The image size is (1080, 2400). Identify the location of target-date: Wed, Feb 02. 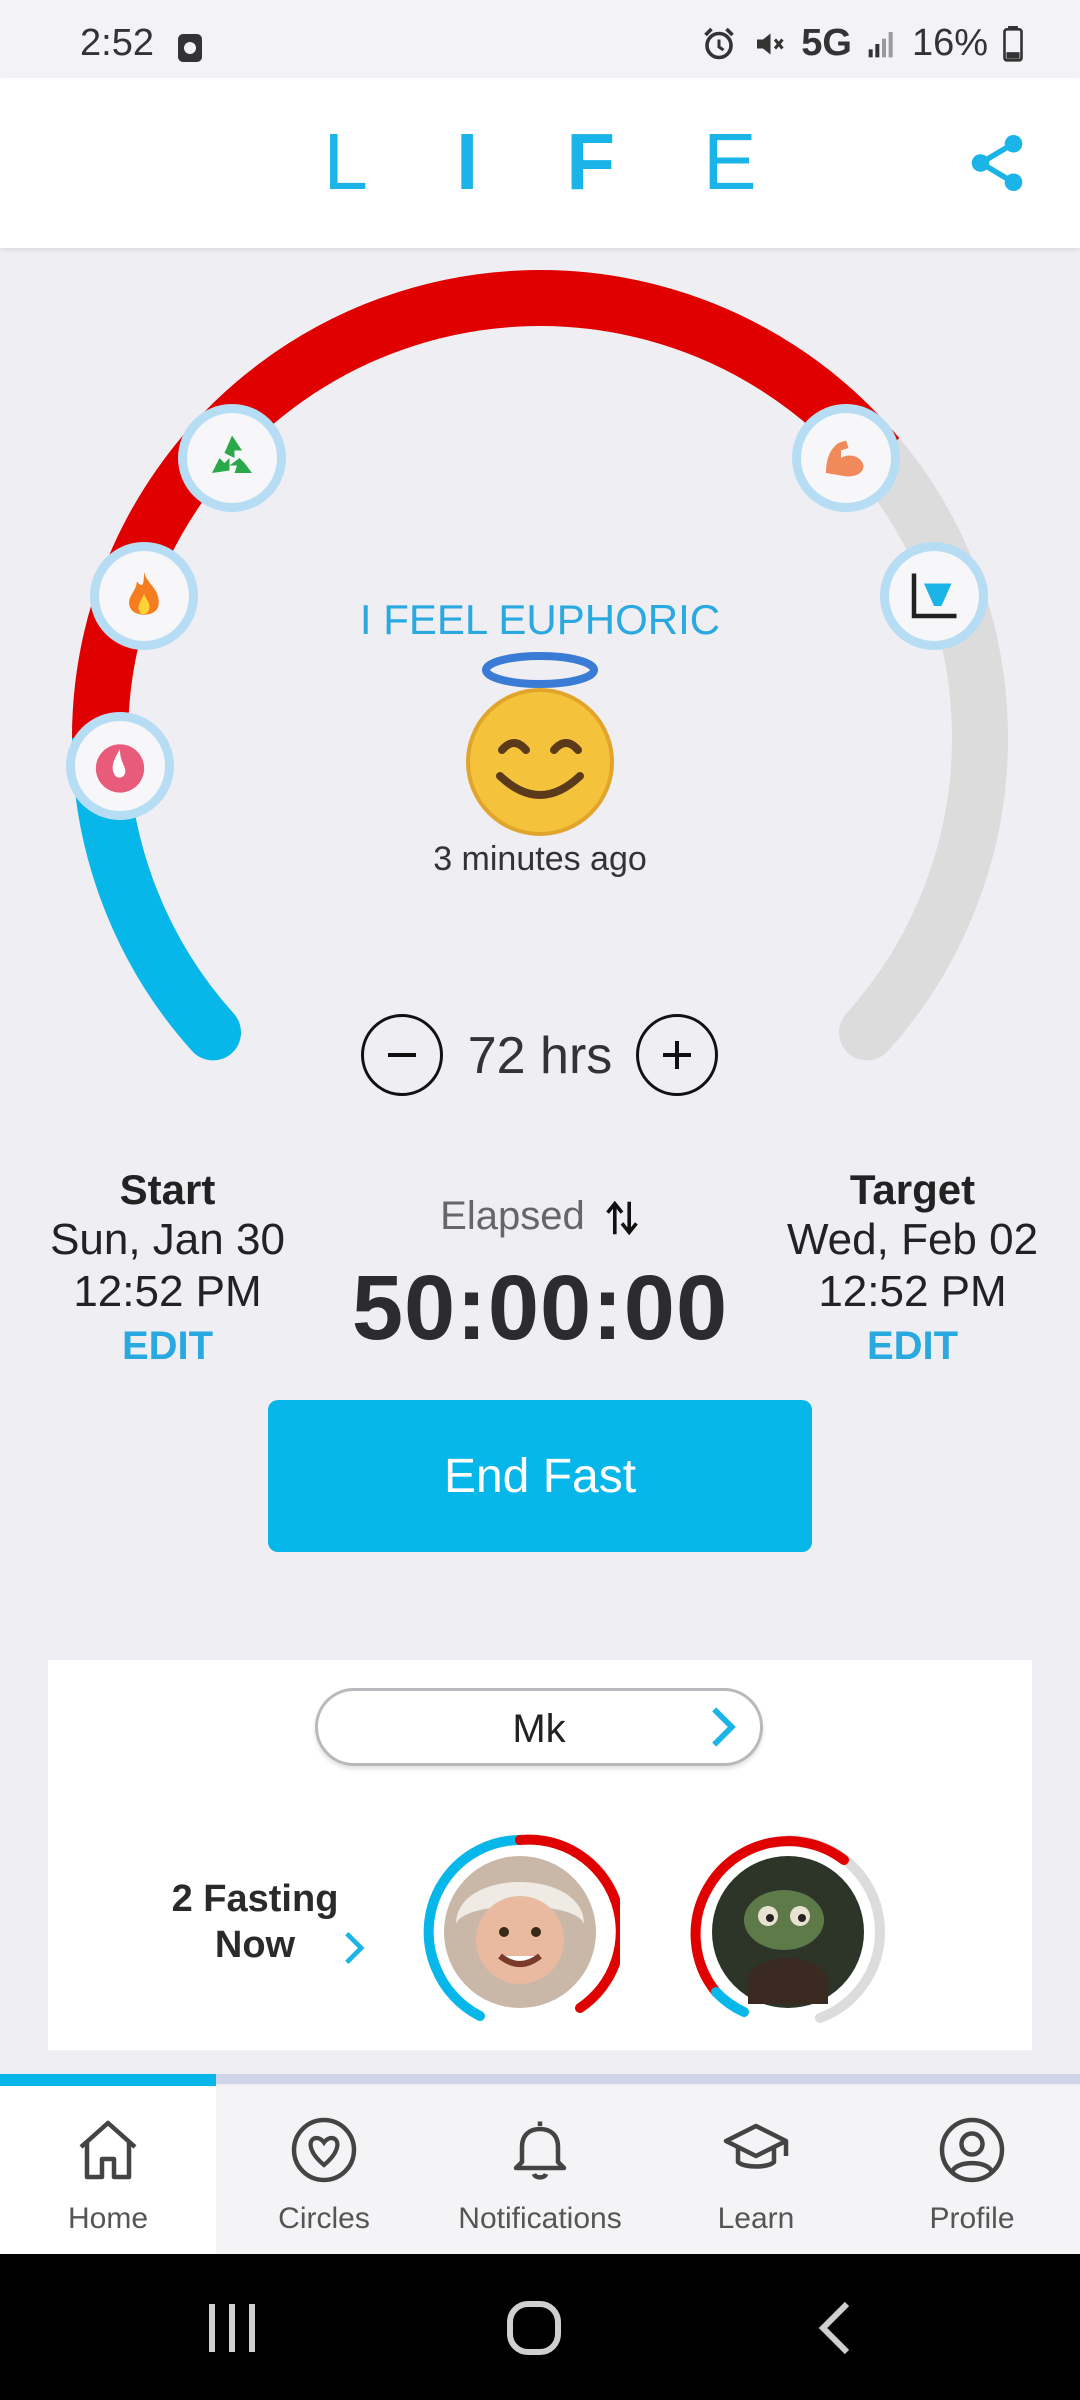
(912, 1239).